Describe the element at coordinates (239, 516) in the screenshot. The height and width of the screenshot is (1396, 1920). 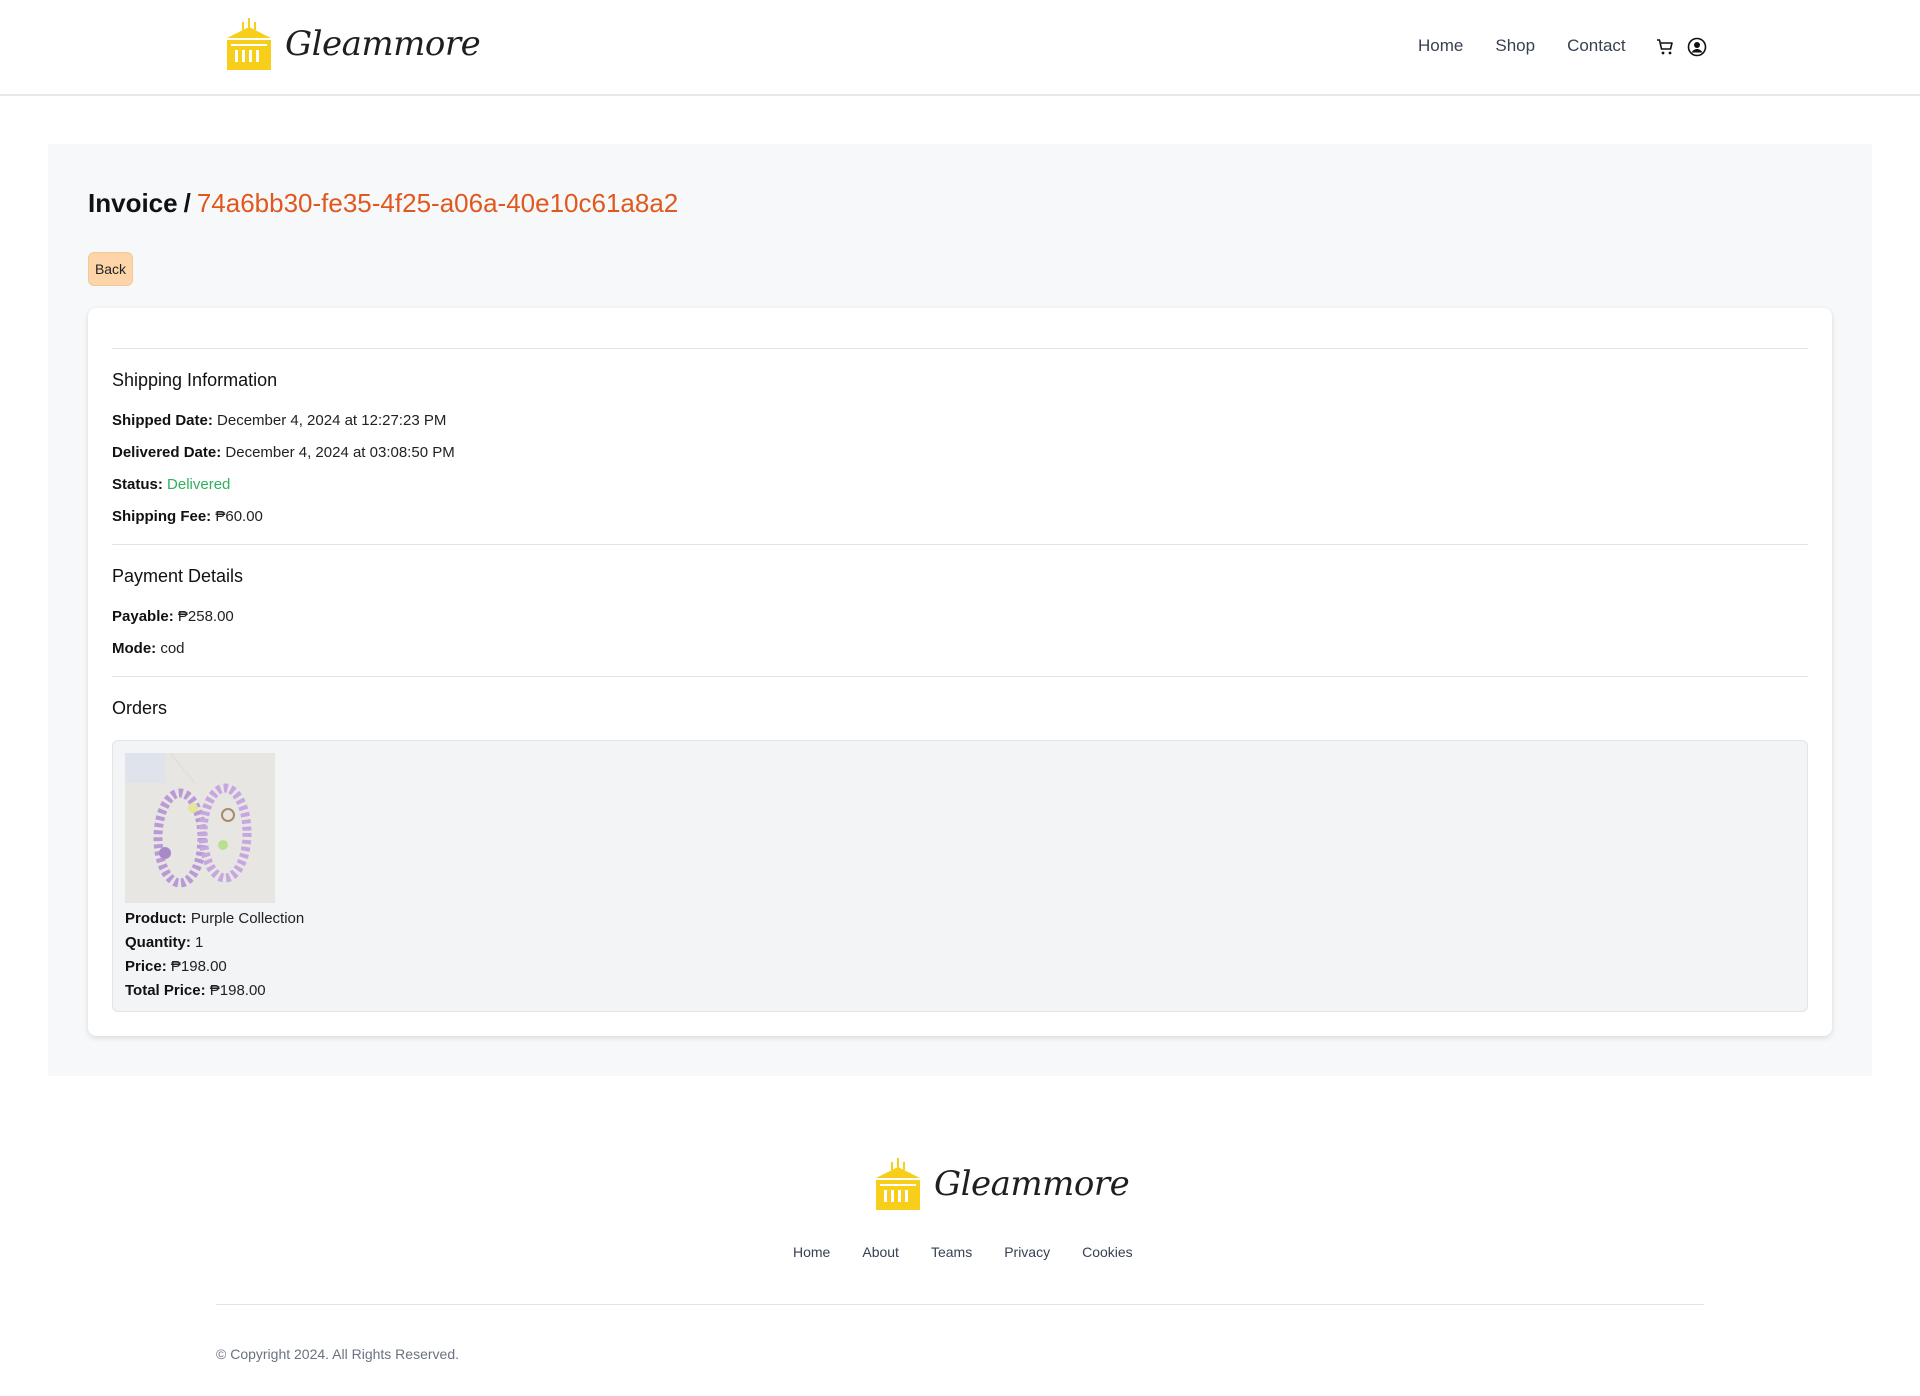
I see `shipping-fee-value: ₱60.00` at that location.